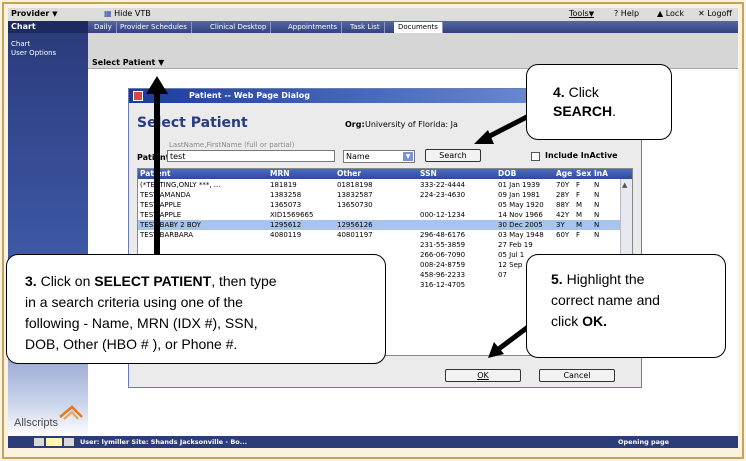 Image resolution: width=746 pixels, height=461 pixels. Describe the element at coordinates (670, 13) in the screenshot. I see `lock-button: ▲ Lock` at that location.